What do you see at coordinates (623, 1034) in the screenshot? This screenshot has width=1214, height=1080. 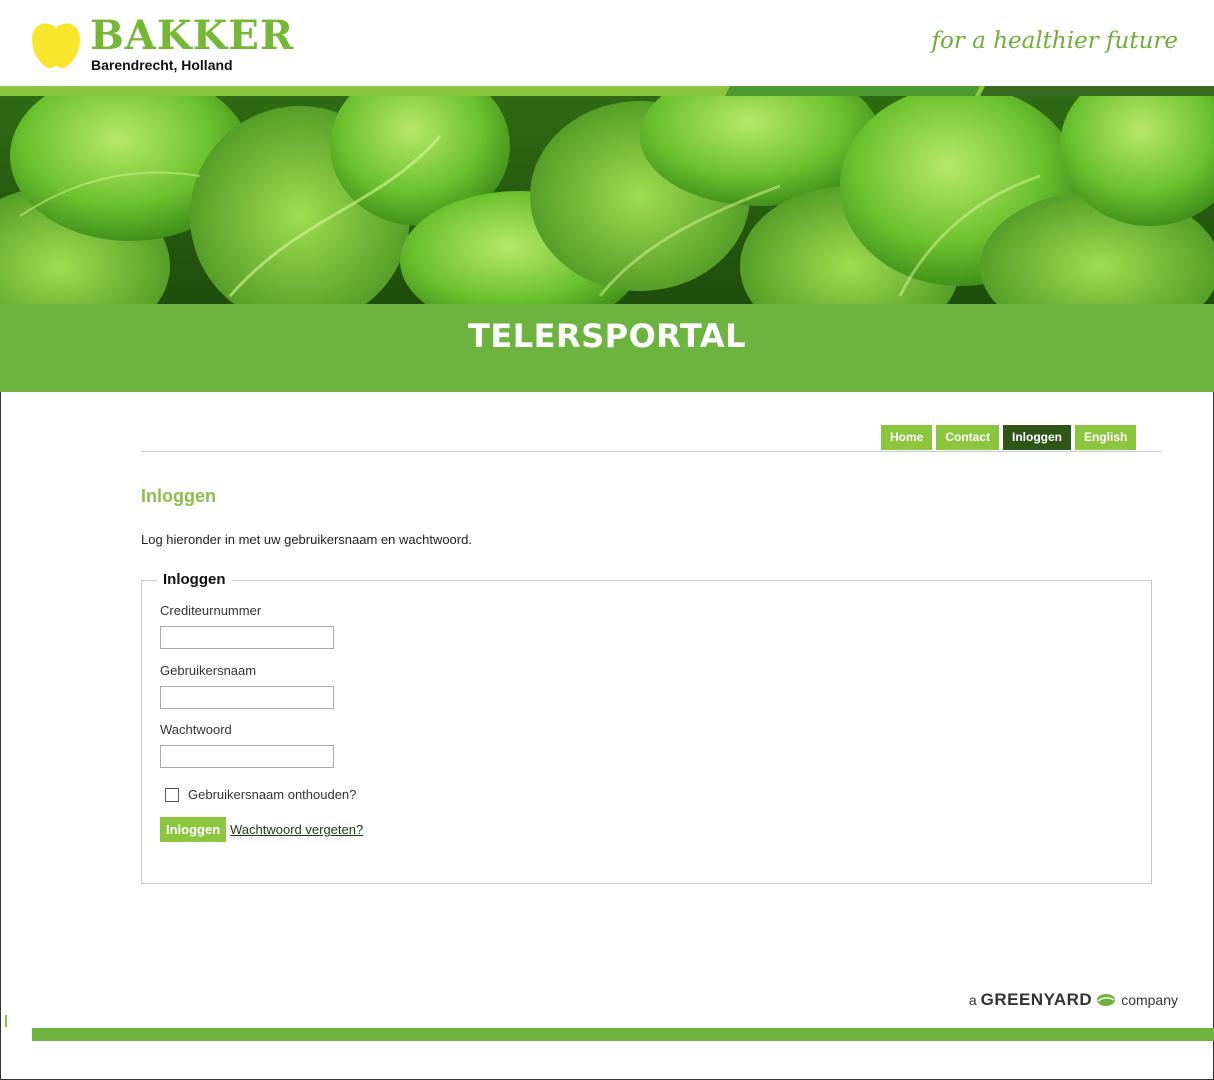 I see `footer-bar` at bounding box center [623, 1034].